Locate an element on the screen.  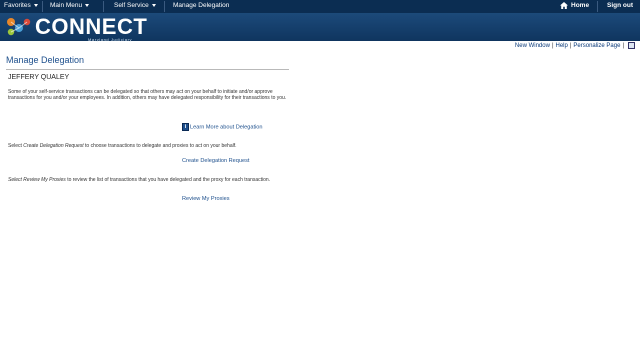
create-delegation-request-link: Create Delegation Request is located at coordinates (215, 161).